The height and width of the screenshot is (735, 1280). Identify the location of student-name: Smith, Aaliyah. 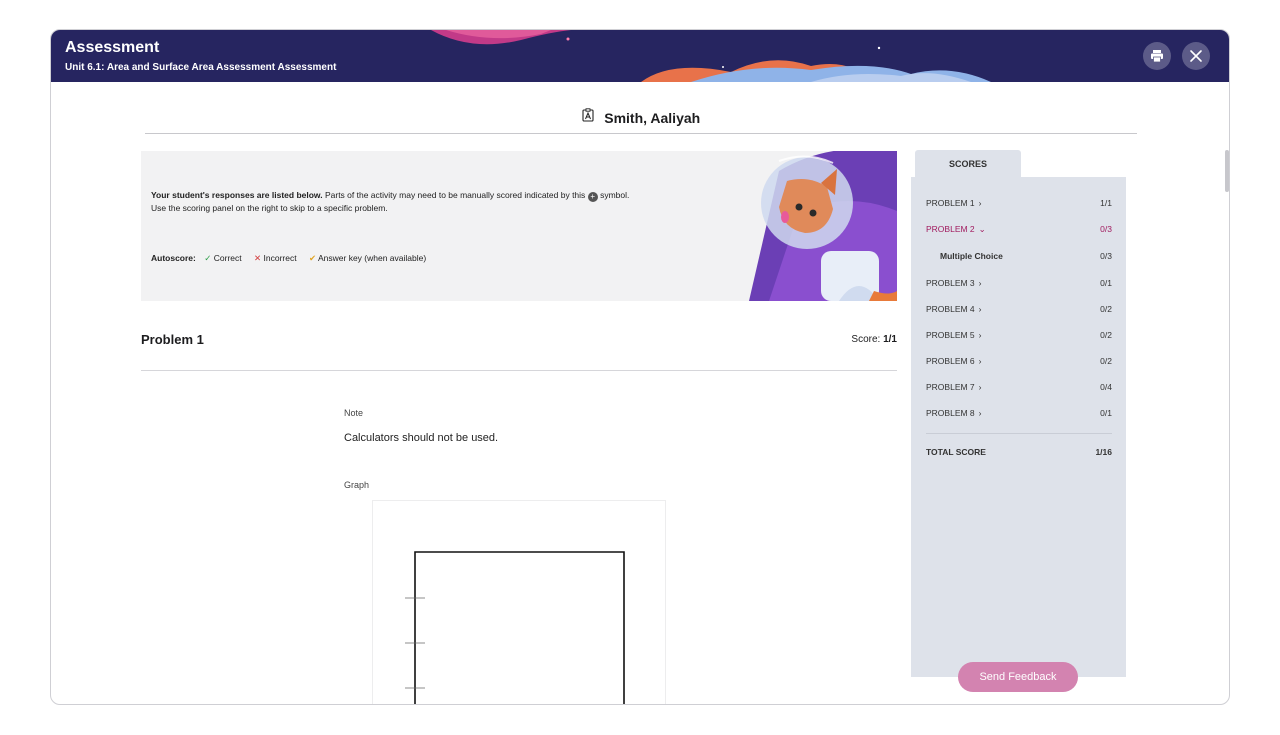
(652, 117).